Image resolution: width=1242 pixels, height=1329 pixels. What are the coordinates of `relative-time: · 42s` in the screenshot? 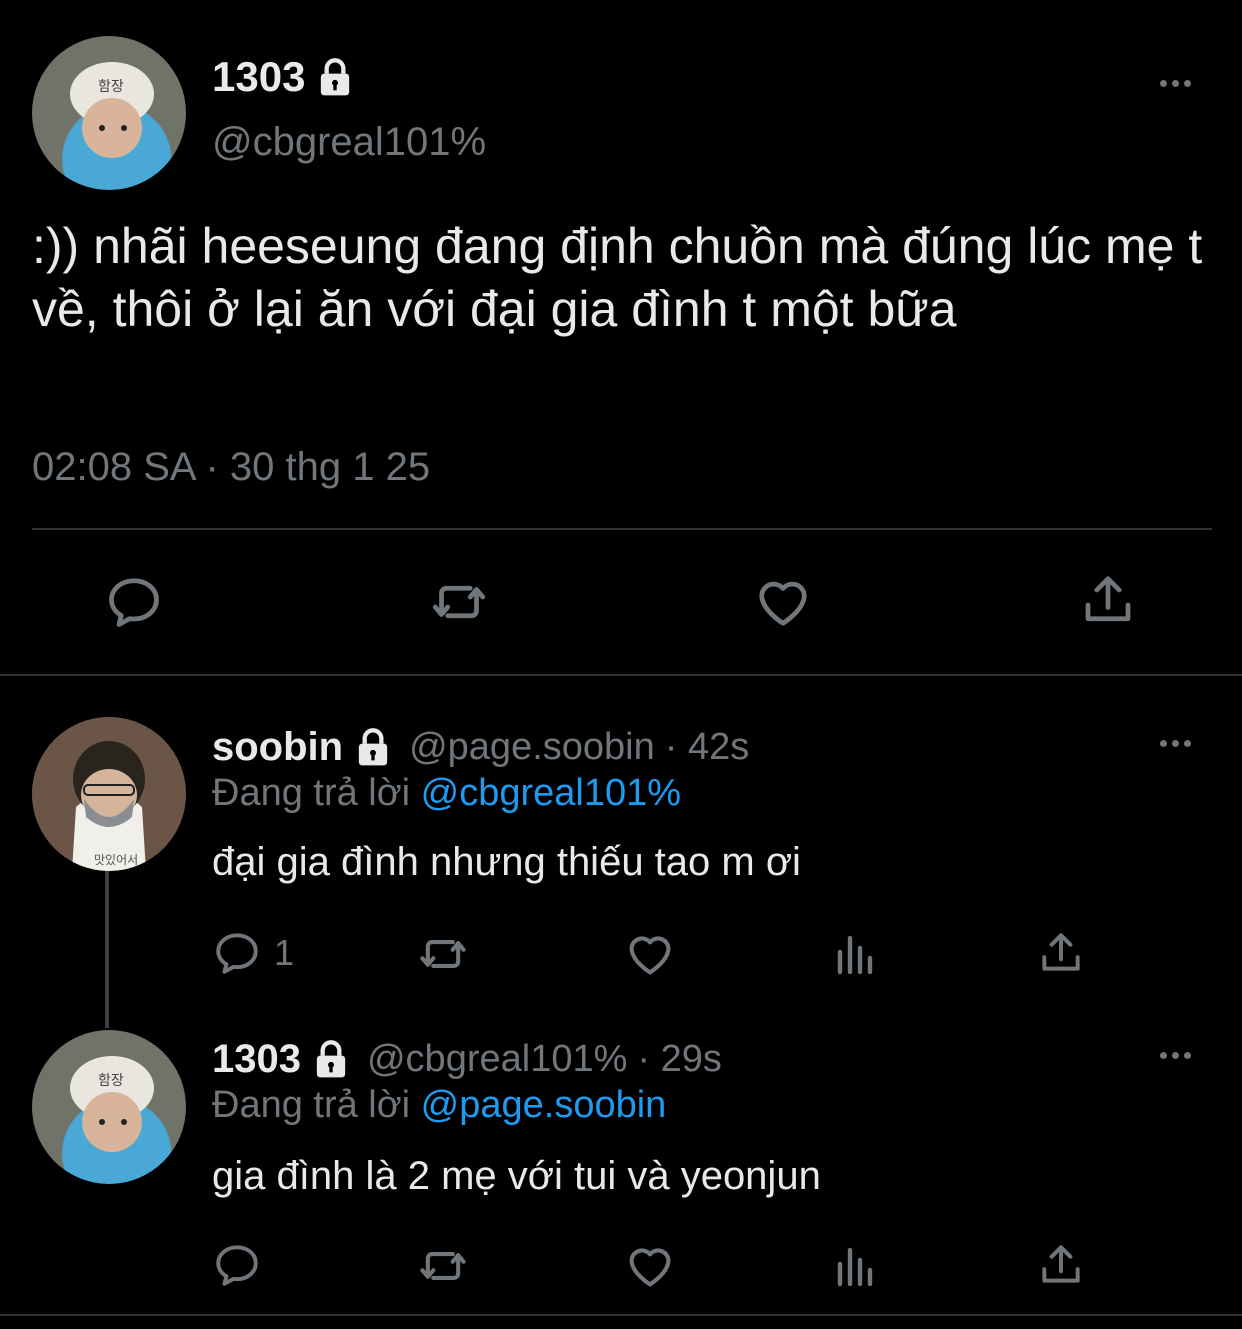 It's located at (707, 747).